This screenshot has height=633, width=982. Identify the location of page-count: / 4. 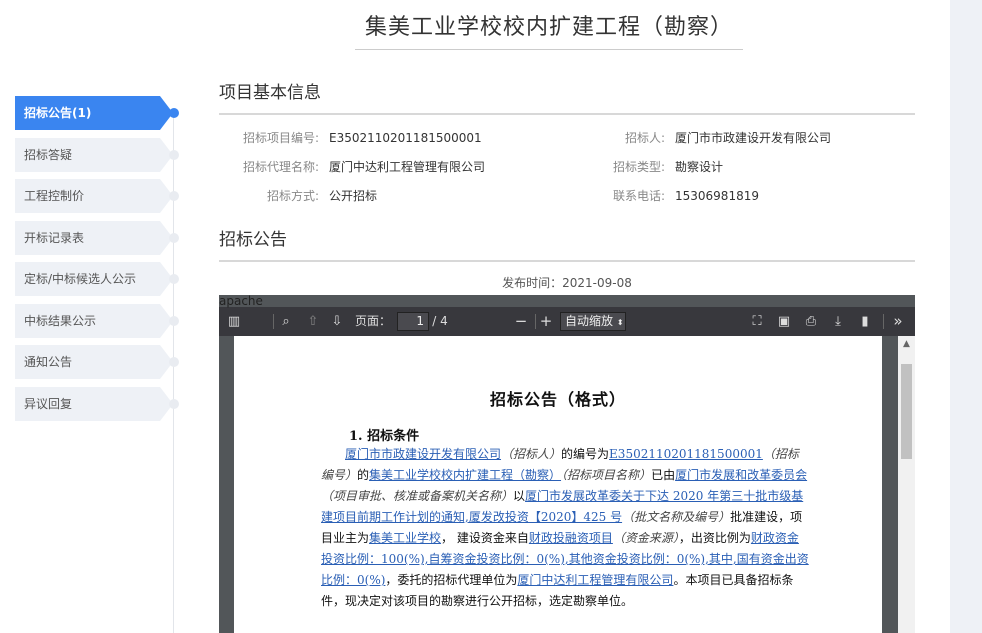
(440, 321).